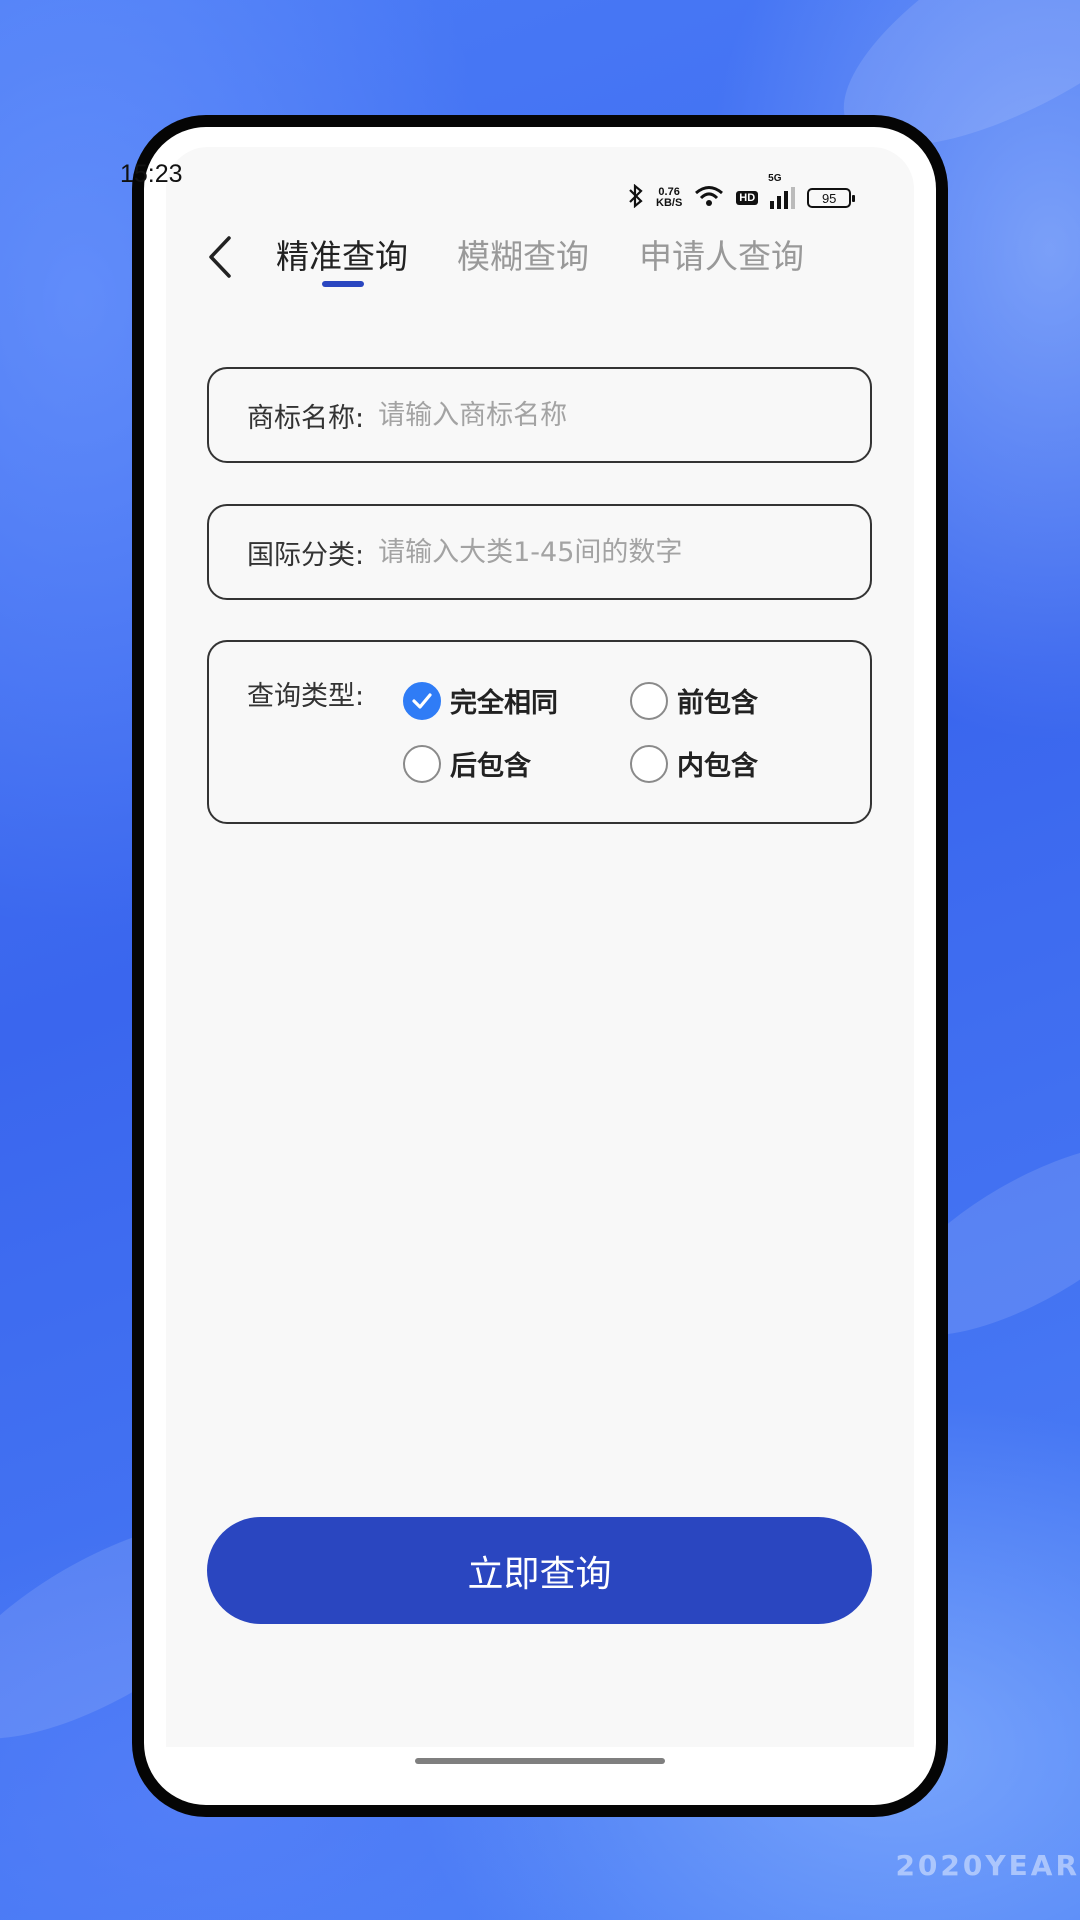 The image size is (1080, 1920). Describe the element at coordinates (829, 198) in the screenshot. I see `battery-level: 95` at that location.